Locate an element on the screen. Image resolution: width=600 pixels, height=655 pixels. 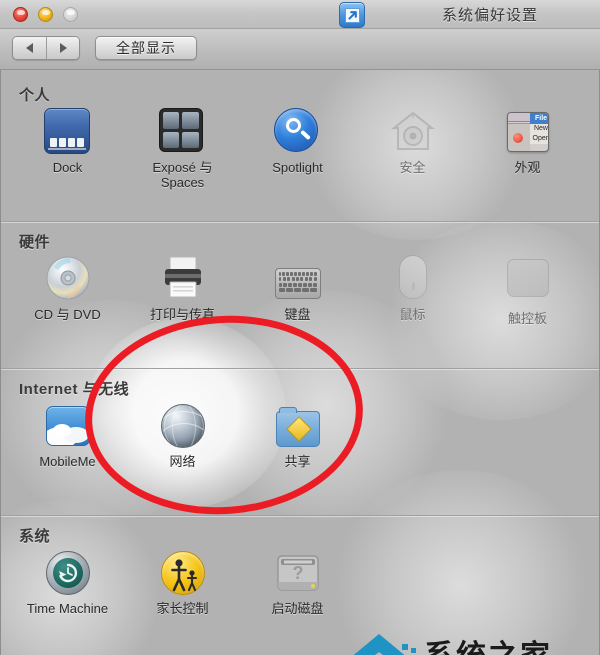
parental-controls-icon is located at coordinates (183, 573).